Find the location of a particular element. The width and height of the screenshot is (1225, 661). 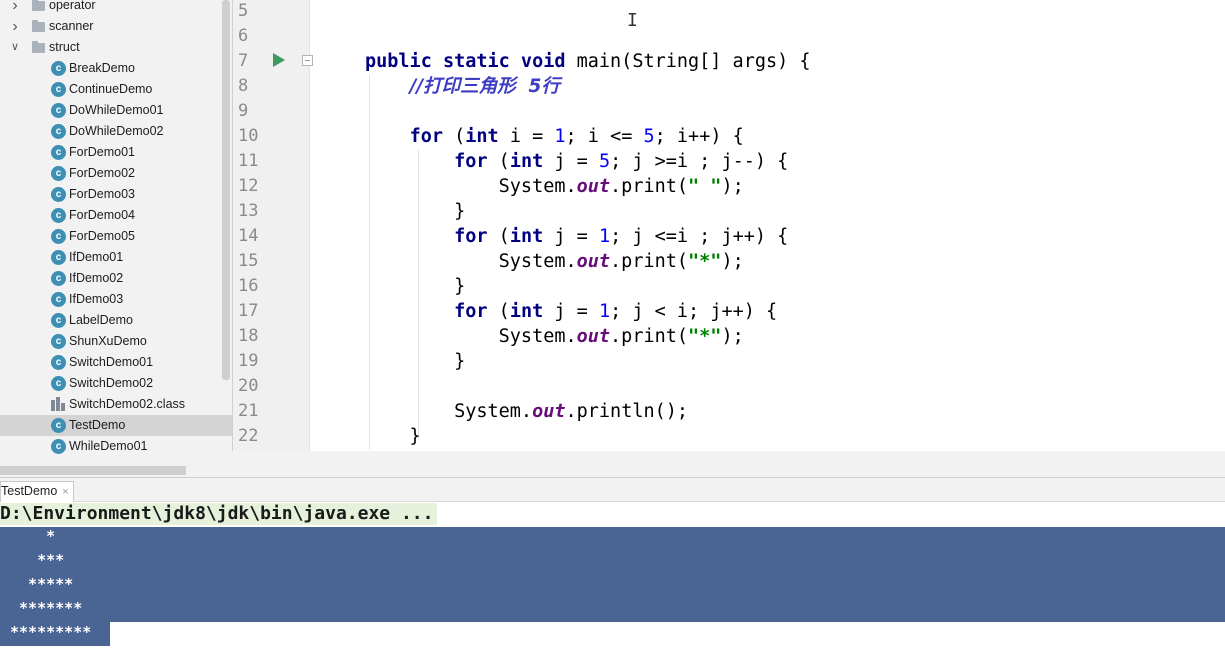

console-output-line: ******* is located at coordinates (46, 608).